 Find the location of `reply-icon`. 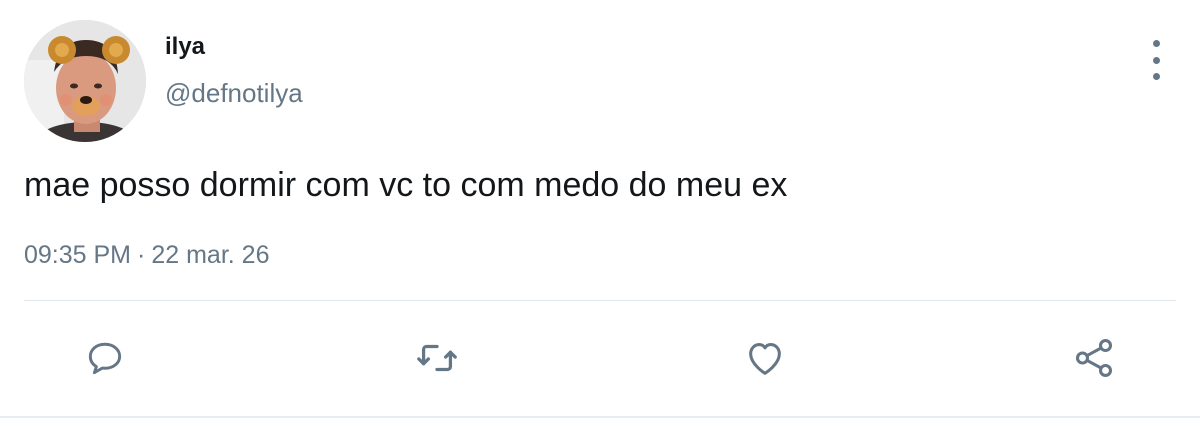

reply-icon is located at coordinates (105, 358).